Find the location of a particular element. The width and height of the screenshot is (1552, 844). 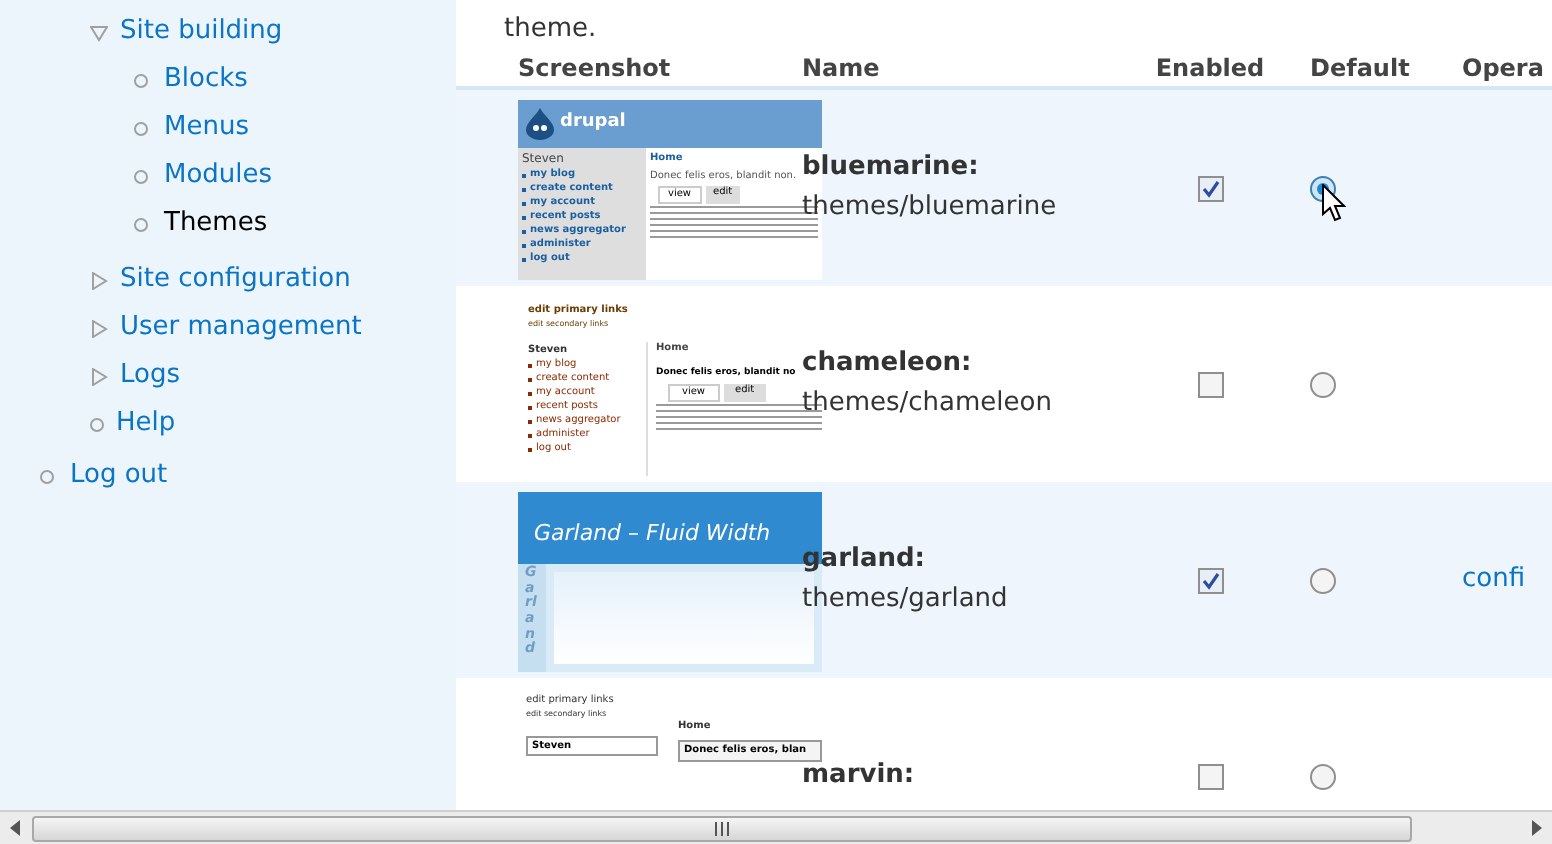

mouse-pointer-icon is located at coordinates (1334, 202).